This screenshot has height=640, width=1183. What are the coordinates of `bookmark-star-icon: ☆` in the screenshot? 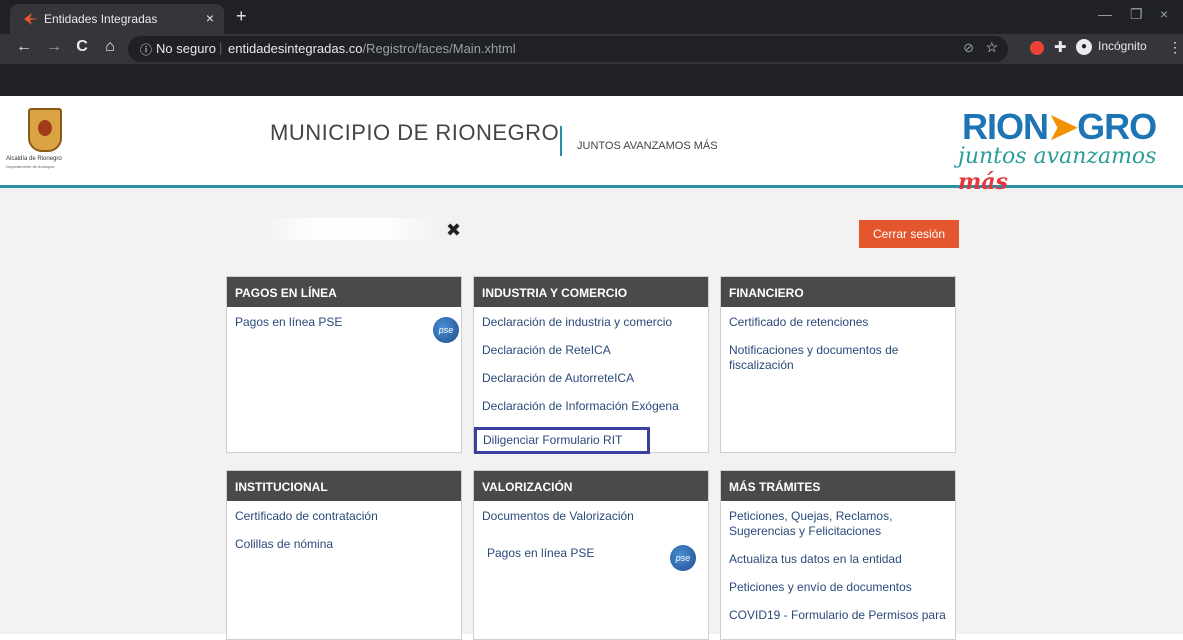 It's located at (991, 47).